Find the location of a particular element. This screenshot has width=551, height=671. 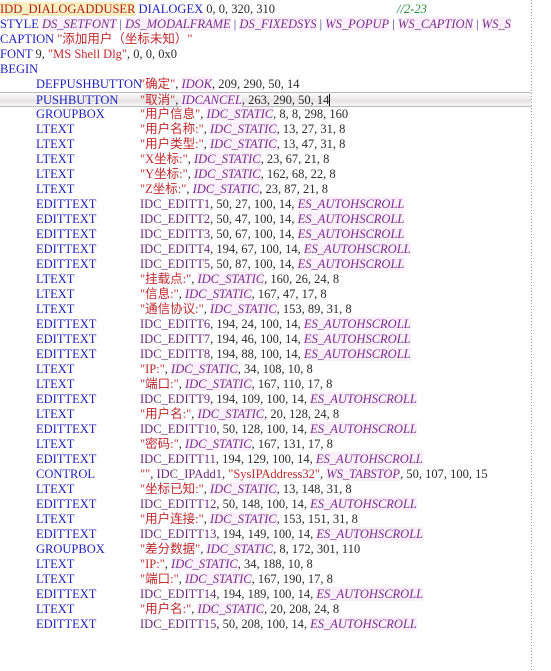

code-line: LTEXT "X坐标:", IDC_STATIC, 23, 67, 21, 8 is located at coordinates (275, 159).